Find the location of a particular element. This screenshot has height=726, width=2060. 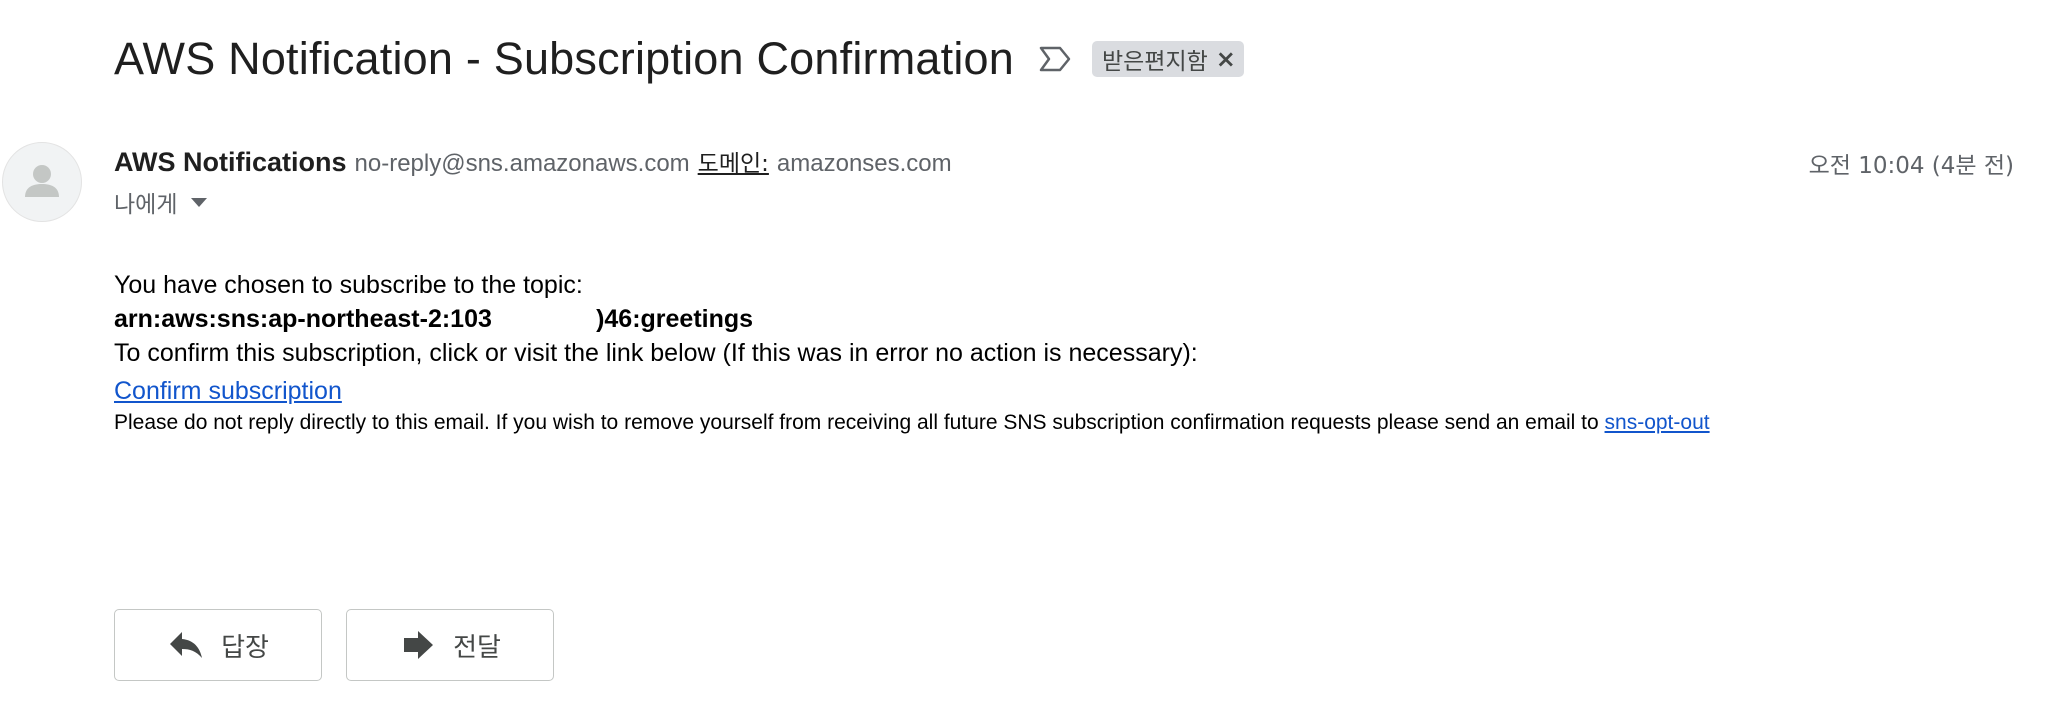

sender-email: no-reply@sns.amazonaws.com is located at coordinates (522, 163).